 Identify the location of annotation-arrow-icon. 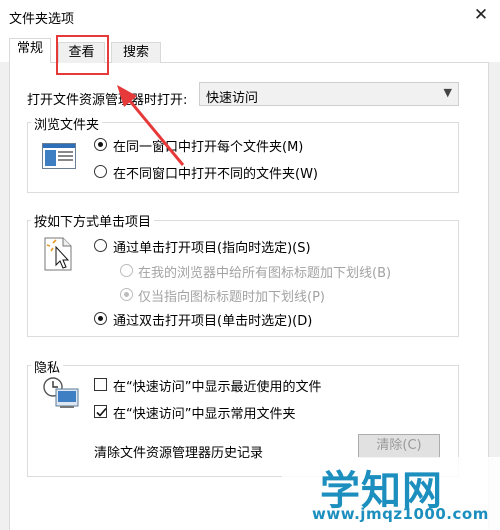
(151, 125).